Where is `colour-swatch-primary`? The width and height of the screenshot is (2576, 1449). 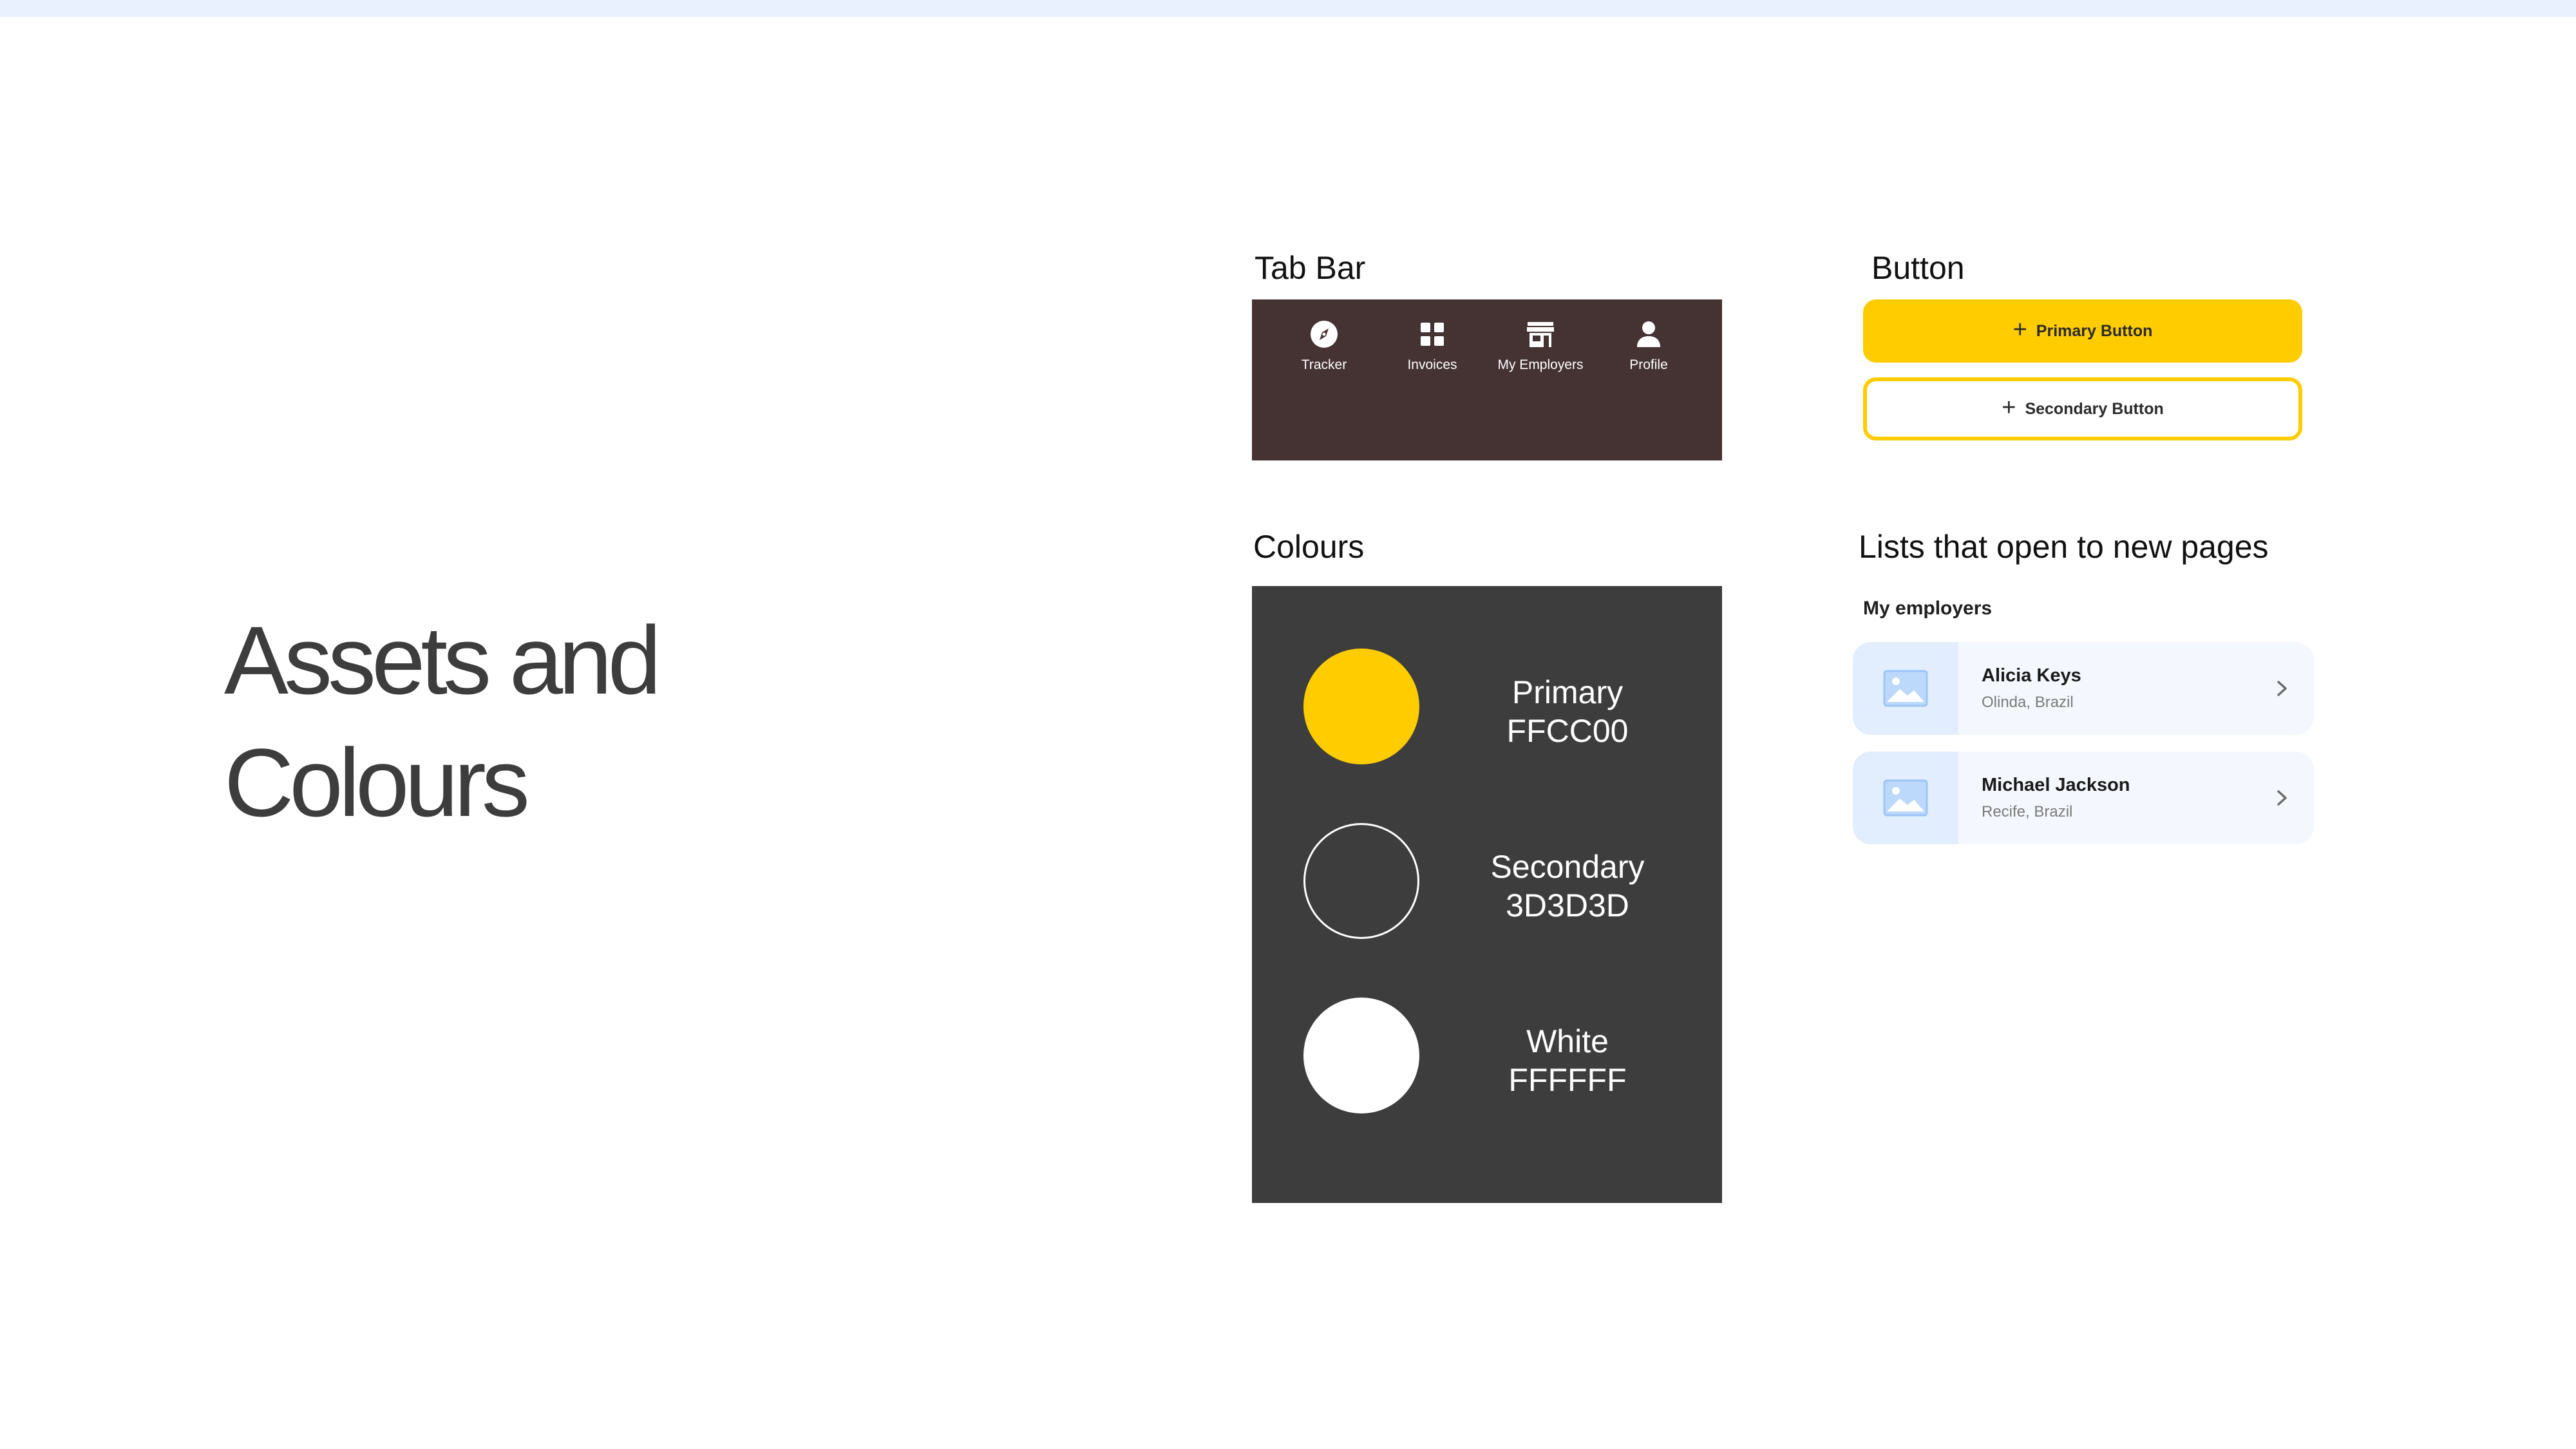
colour-swatch-primary is located at coordinates (1361, 707).